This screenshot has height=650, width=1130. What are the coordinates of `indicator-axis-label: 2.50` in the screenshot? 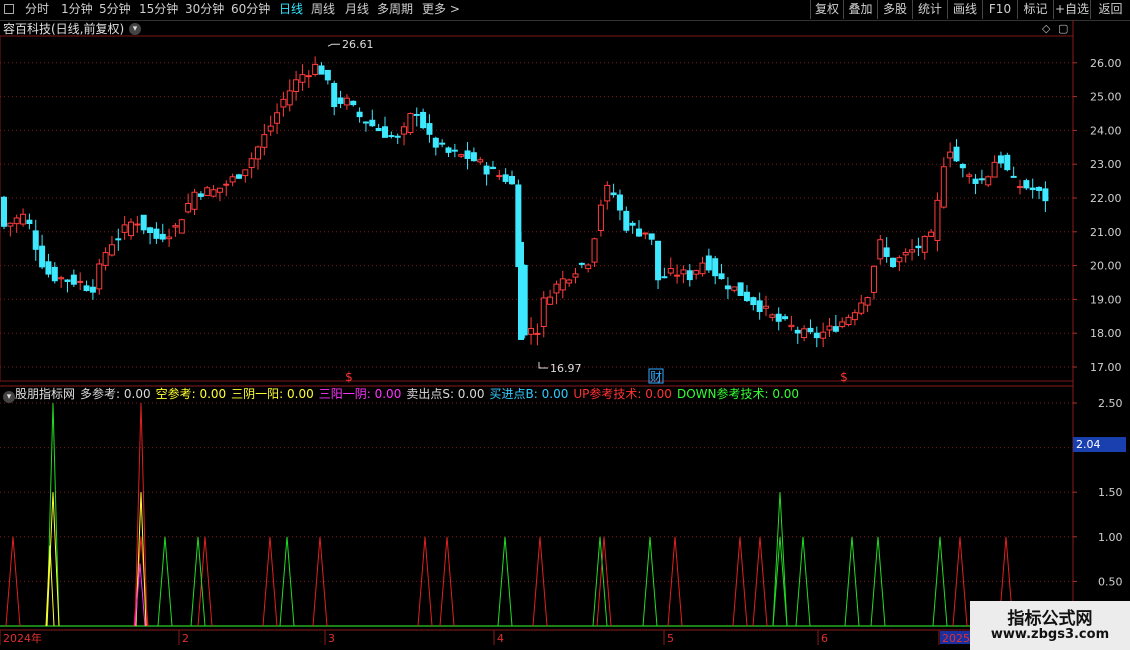 It's located at (1110, 403).